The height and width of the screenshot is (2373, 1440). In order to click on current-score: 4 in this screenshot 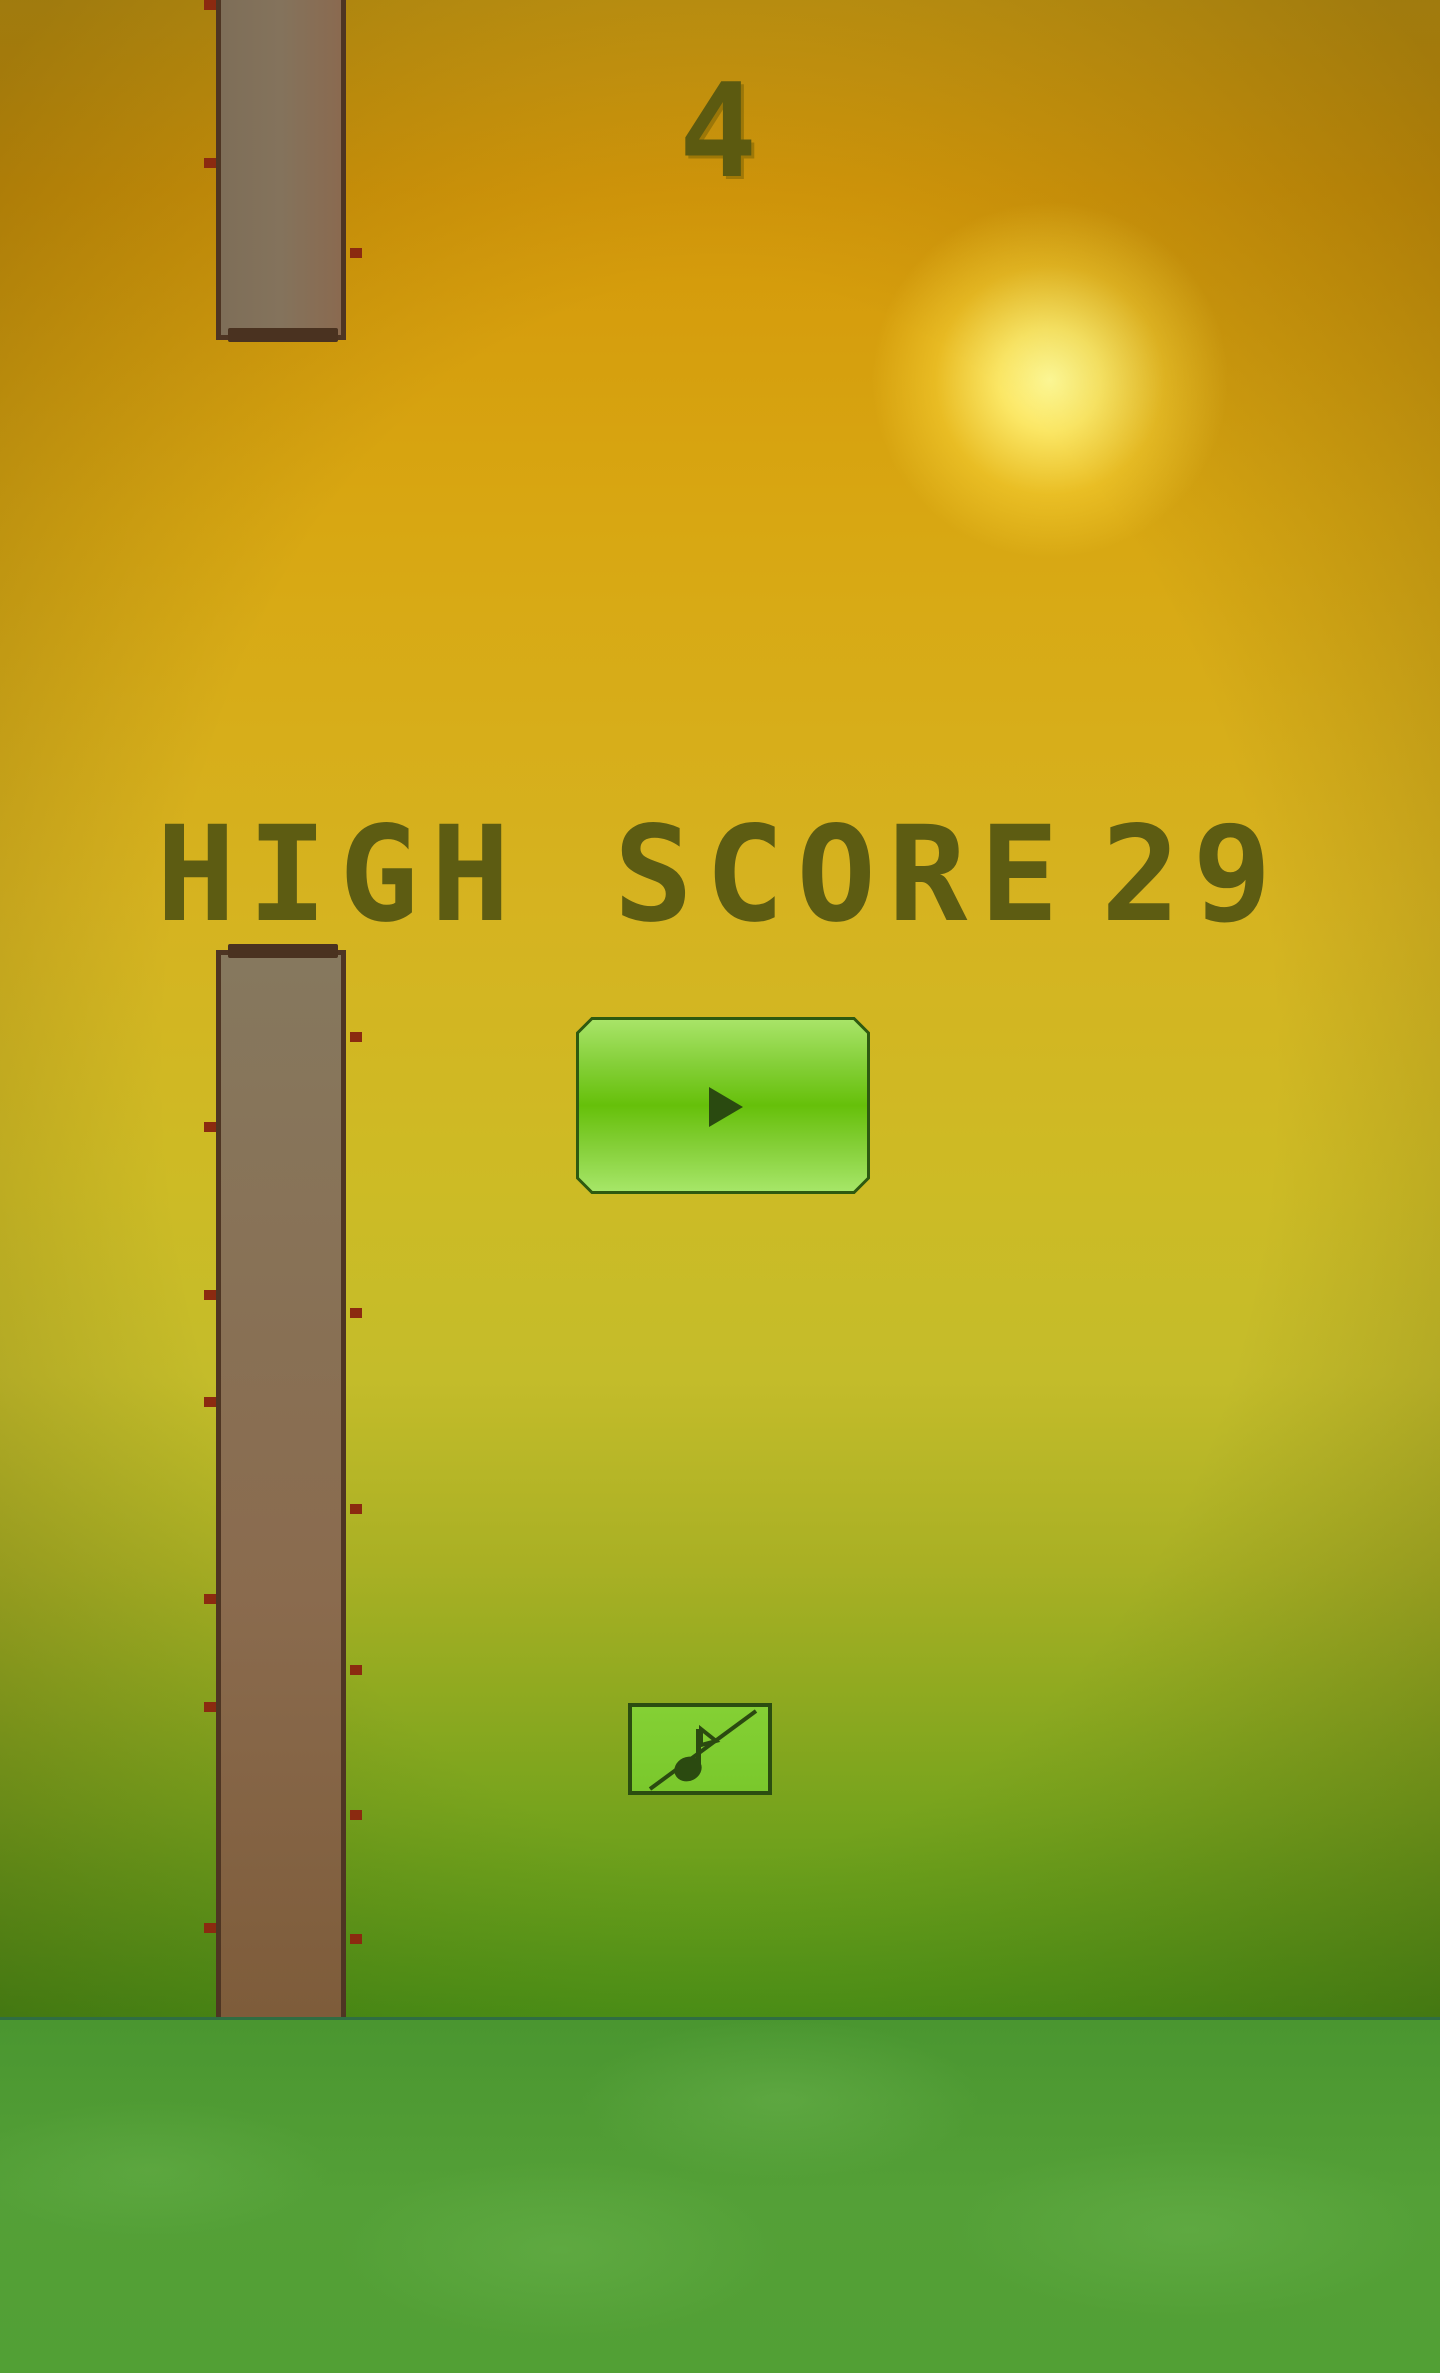, I will do `click(720, 131)`.